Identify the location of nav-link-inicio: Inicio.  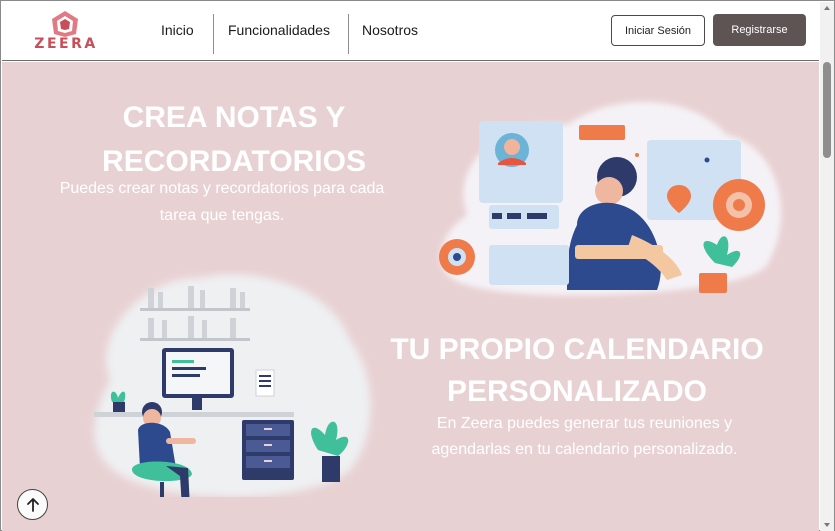
(177, 30).